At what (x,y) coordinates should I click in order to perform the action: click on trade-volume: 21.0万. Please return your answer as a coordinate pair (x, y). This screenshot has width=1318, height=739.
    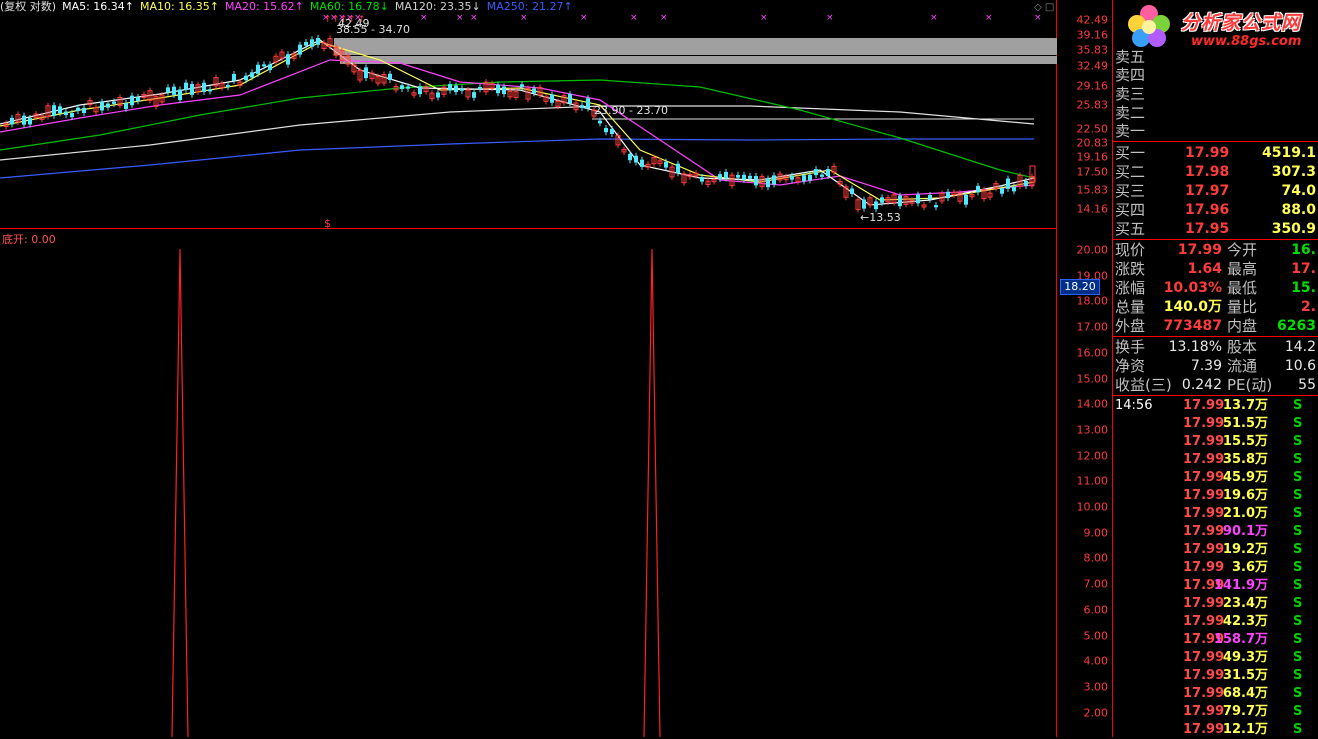
    Looking at the image, I should click on (1245, 513).